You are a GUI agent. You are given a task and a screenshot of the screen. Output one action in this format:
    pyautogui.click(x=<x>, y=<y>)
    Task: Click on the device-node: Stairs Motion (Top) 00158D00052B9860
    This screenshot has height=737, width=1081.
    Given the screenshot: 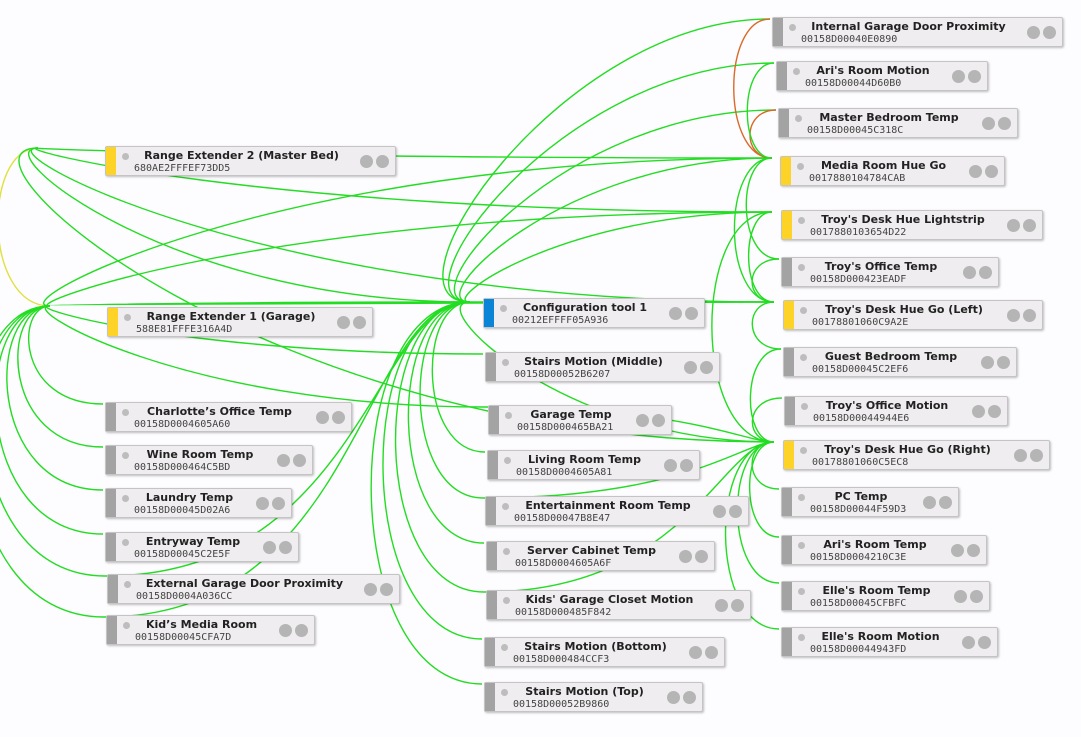 What is the action you would take?
    pyautogui.click(x=593, y=697)
    